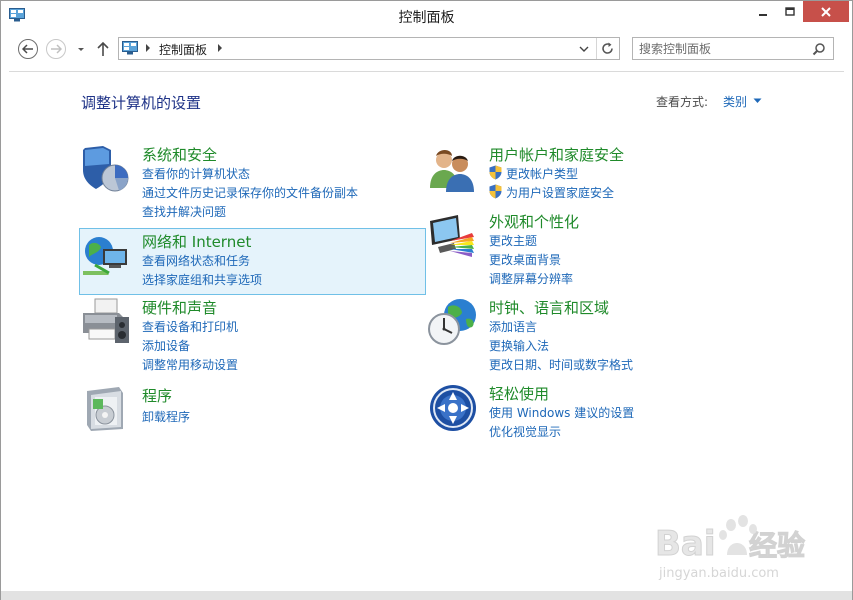  What do you see at coordinates (184, 211) in the screenshot?
I see `link-troubleshoot: 查找并解决问题` at bounding box center [184, 211].